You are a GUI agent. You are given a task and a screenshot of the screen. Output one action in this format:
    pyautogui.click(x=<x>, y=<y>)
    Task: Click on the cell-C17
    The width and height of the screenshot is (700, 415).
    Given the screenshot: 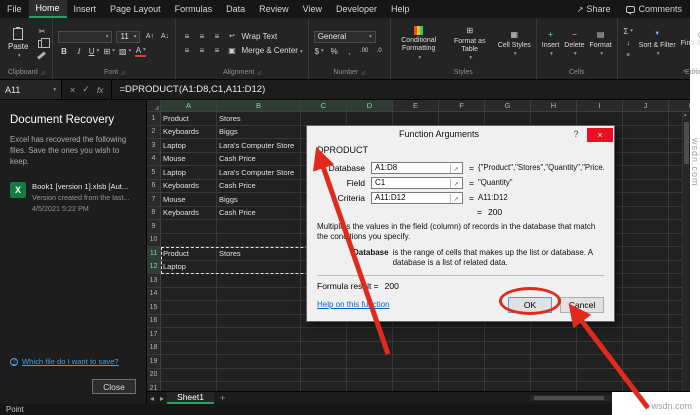 What is the action you would take?
    pyautogui.click(x=324, y=335)
    